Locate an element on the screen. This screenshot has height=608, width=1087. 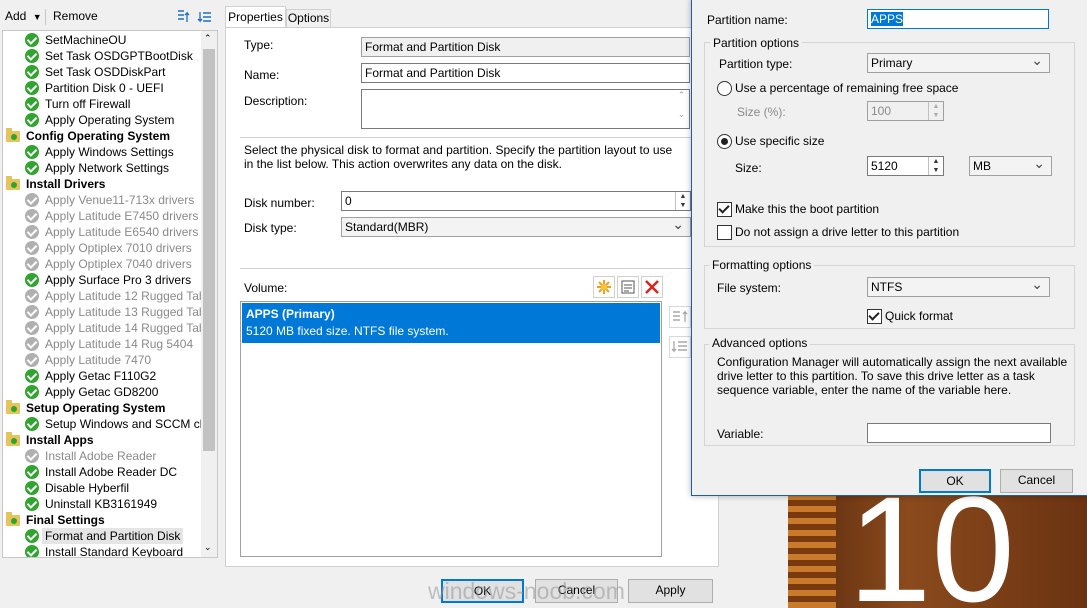
tree-item-label: Apply Optiplex 7010 drivers is located at coordinates (118, 248).